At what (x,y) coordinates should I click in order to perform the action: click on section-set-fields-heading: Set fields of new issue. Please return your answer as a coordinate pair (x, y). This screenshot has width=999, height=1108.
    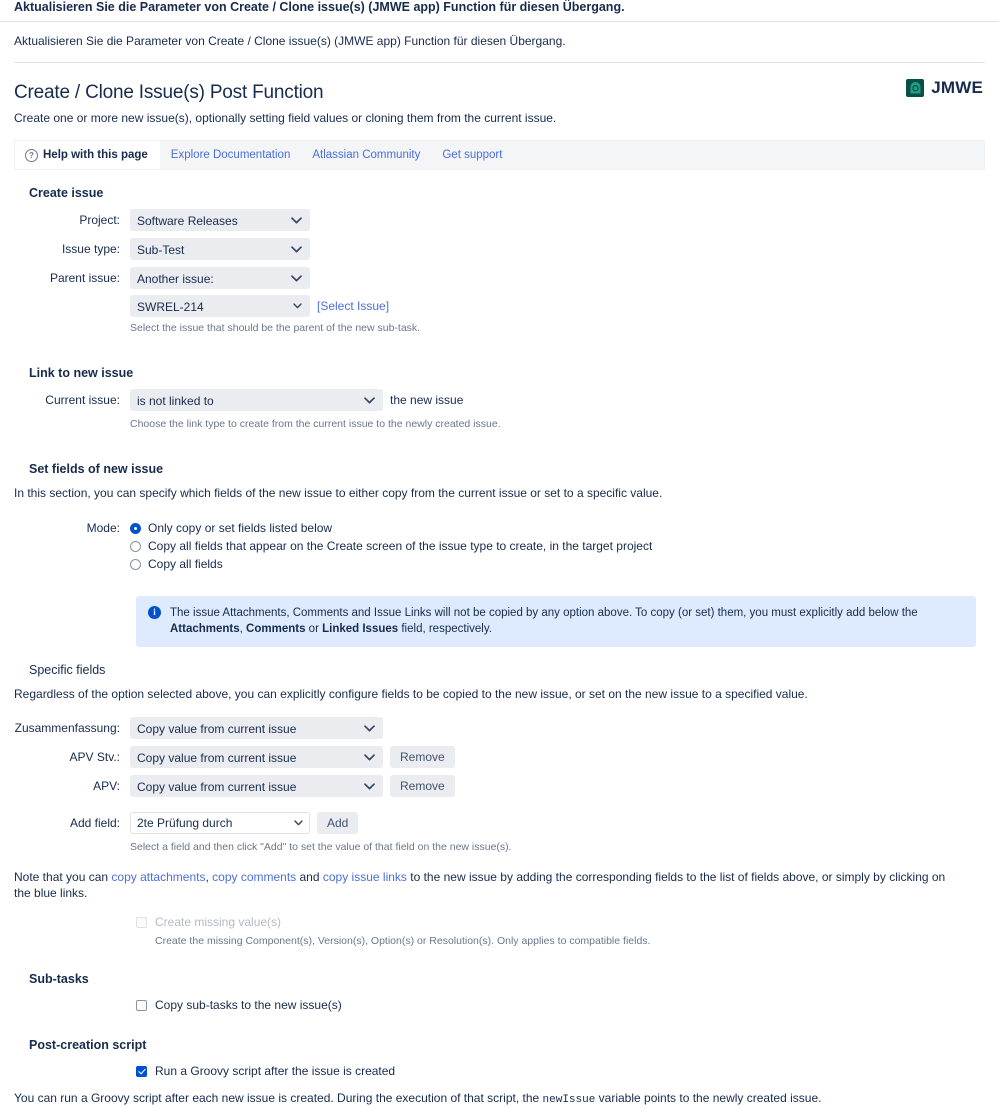
    Looking at the image, I should click on (96, 469).